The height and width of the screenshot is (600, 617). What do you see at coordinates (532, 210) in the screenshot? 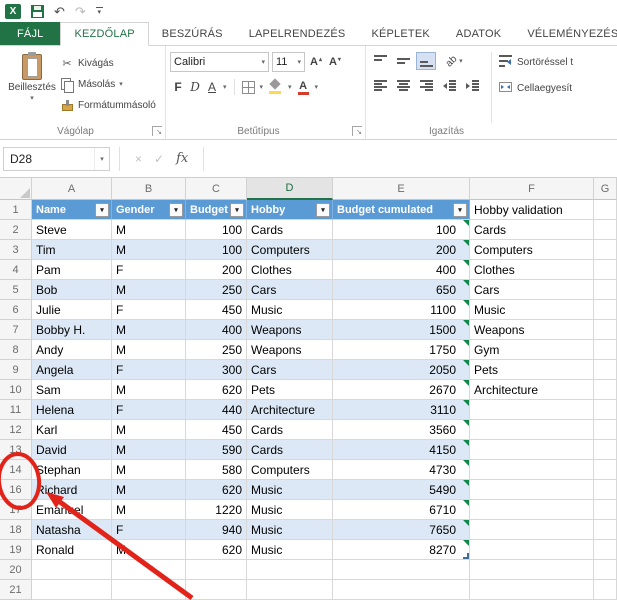
I see `extra-column-header: Hobby validation` at bounding box center [532, 210].